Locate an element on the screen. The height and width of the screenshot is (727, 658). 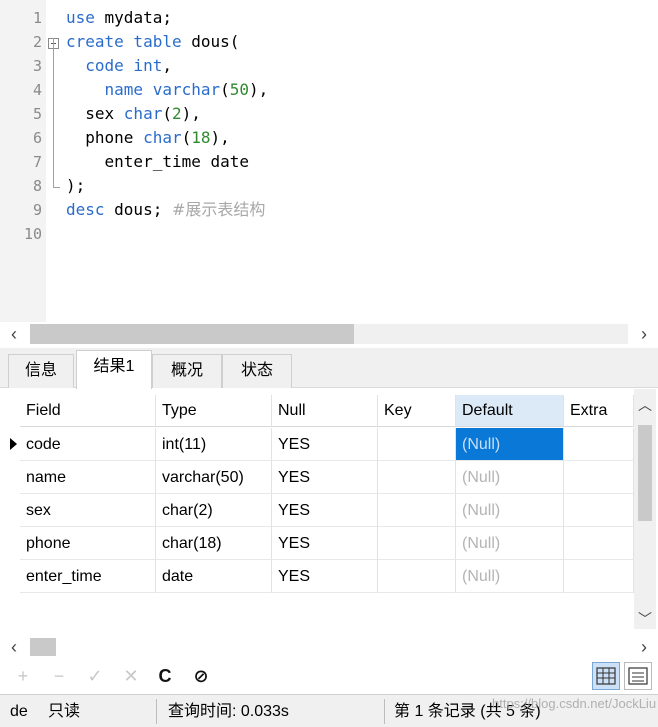
cell-field: enter_time is located at coordinates (88, 576).